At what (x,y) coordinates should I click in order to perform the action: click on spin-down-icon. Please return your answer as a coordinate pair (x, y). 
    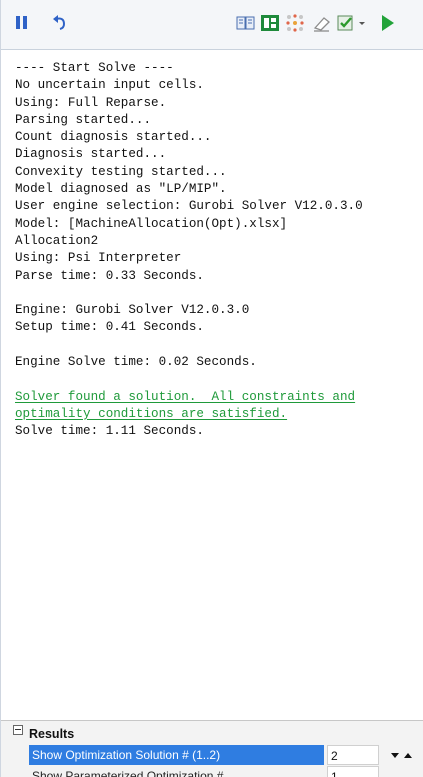
    Looking at the image, I should click on (395, 755).